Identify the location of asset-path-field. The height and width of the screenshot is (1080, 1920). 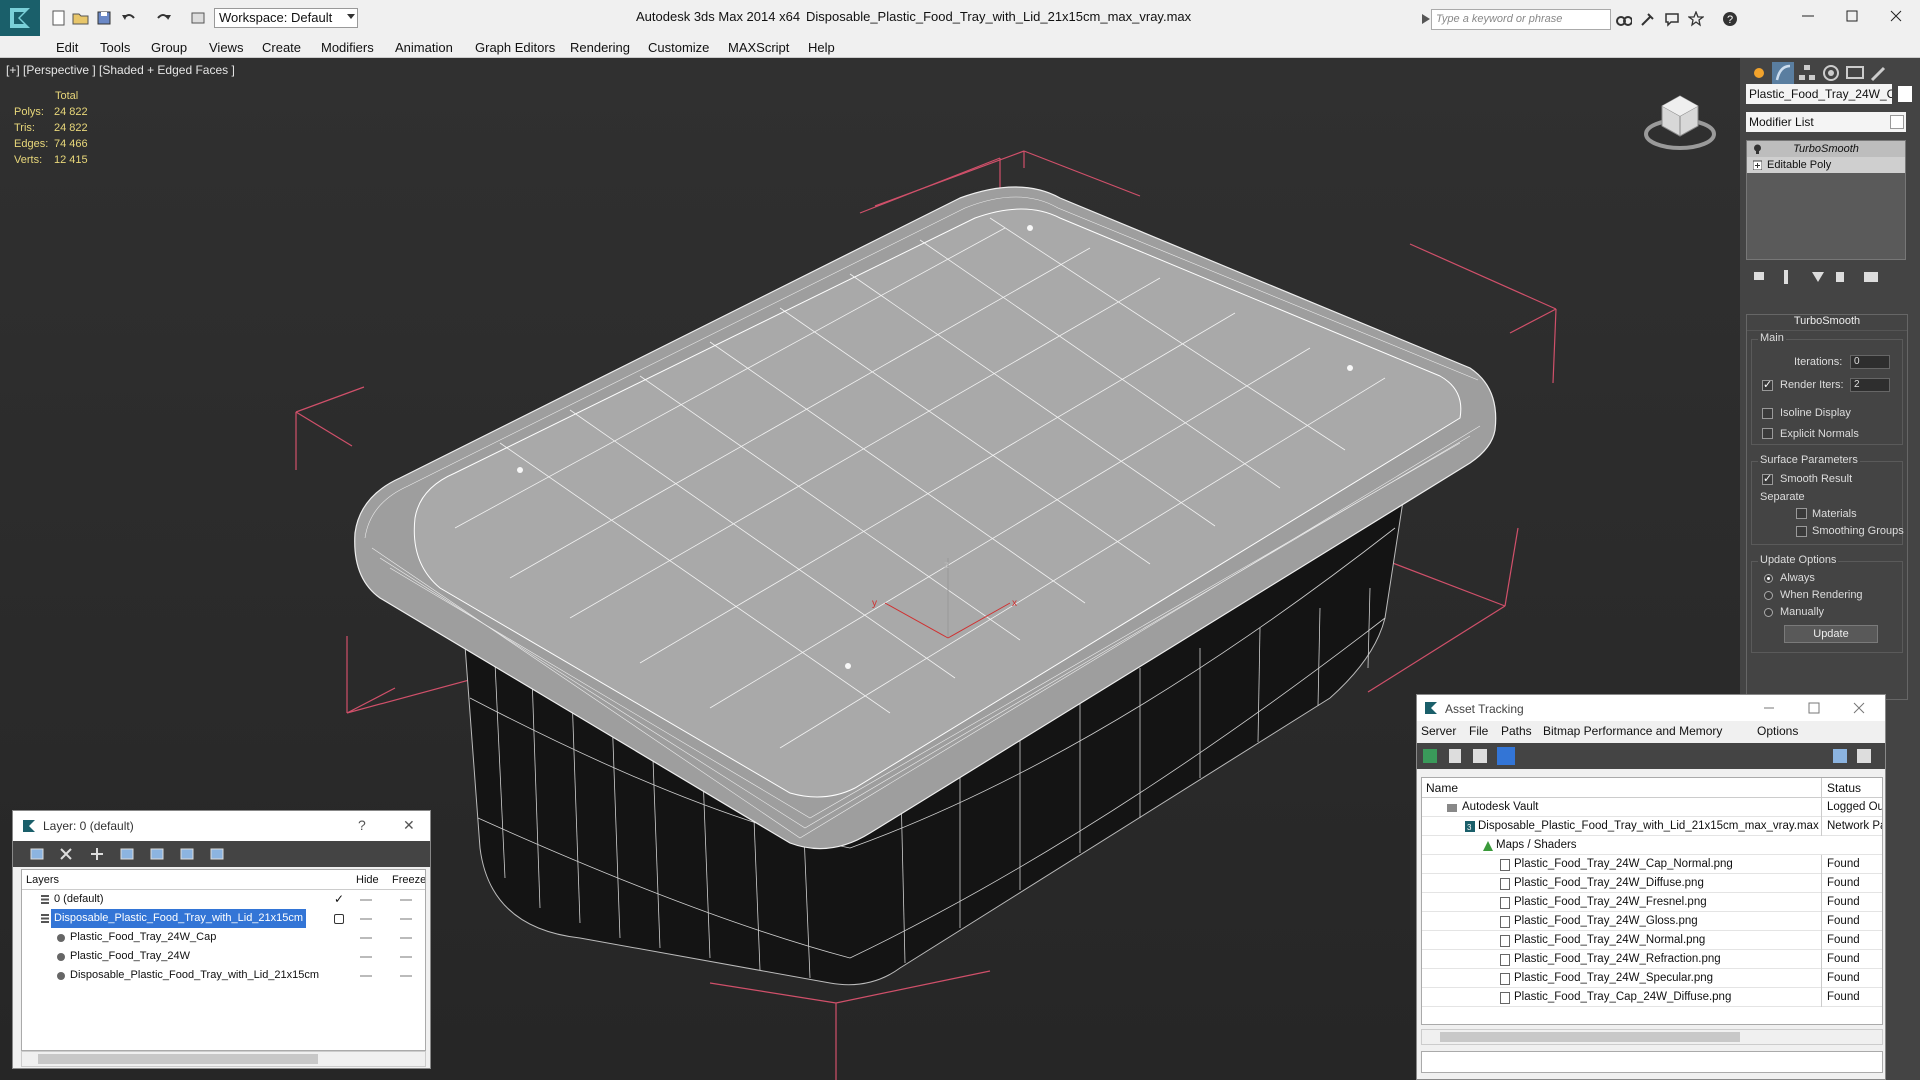
(1652, 1062).